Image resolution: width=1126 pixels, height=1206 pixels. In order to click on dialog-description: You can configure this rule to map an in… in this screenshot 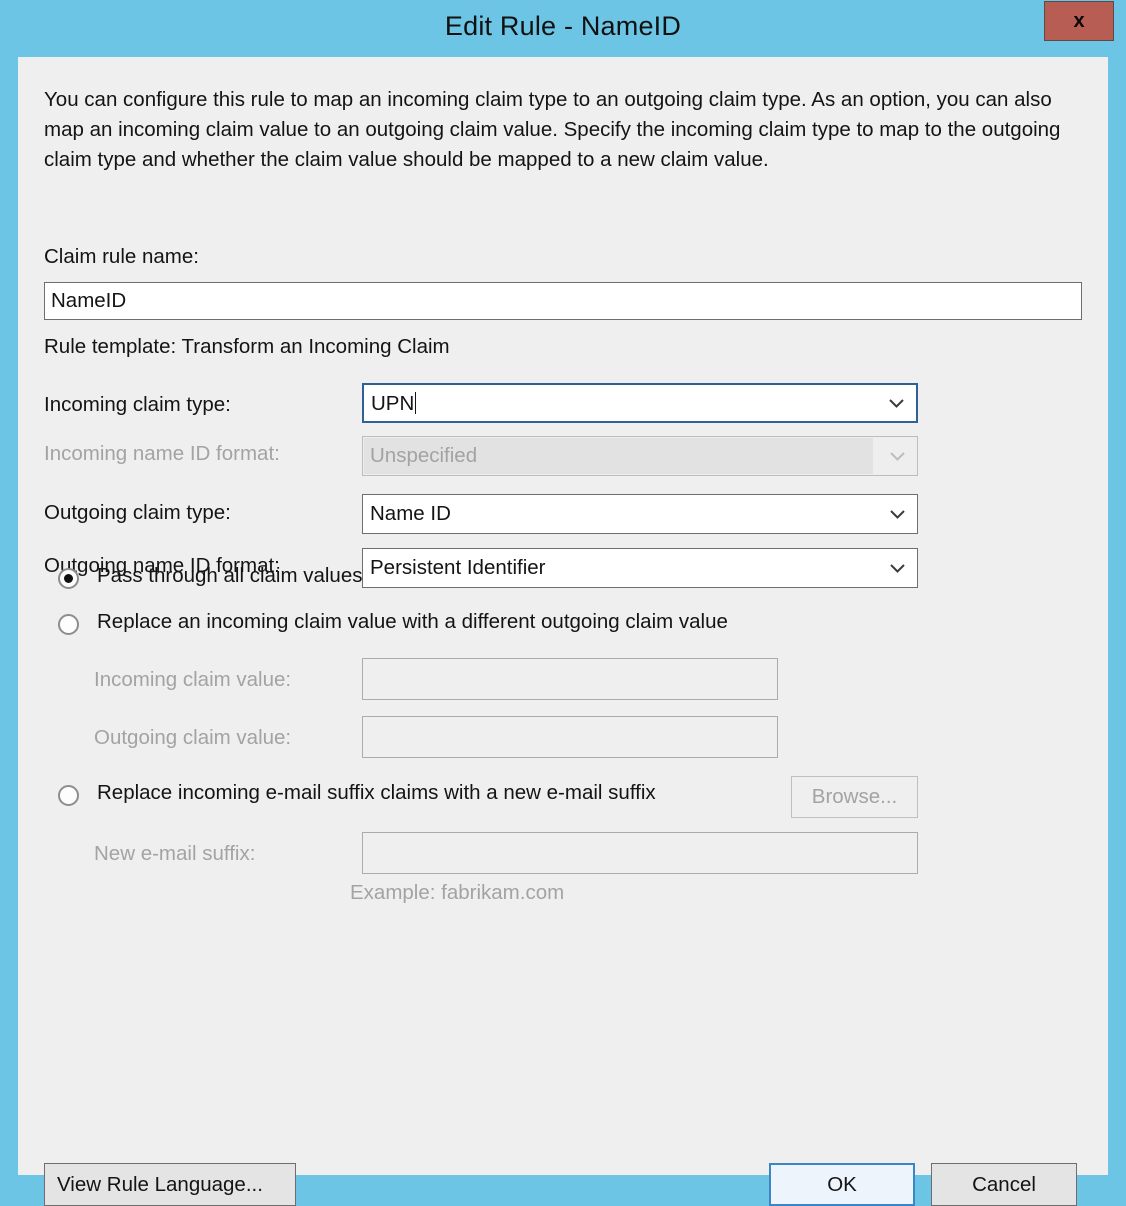, I will do `click(552, 129)`.